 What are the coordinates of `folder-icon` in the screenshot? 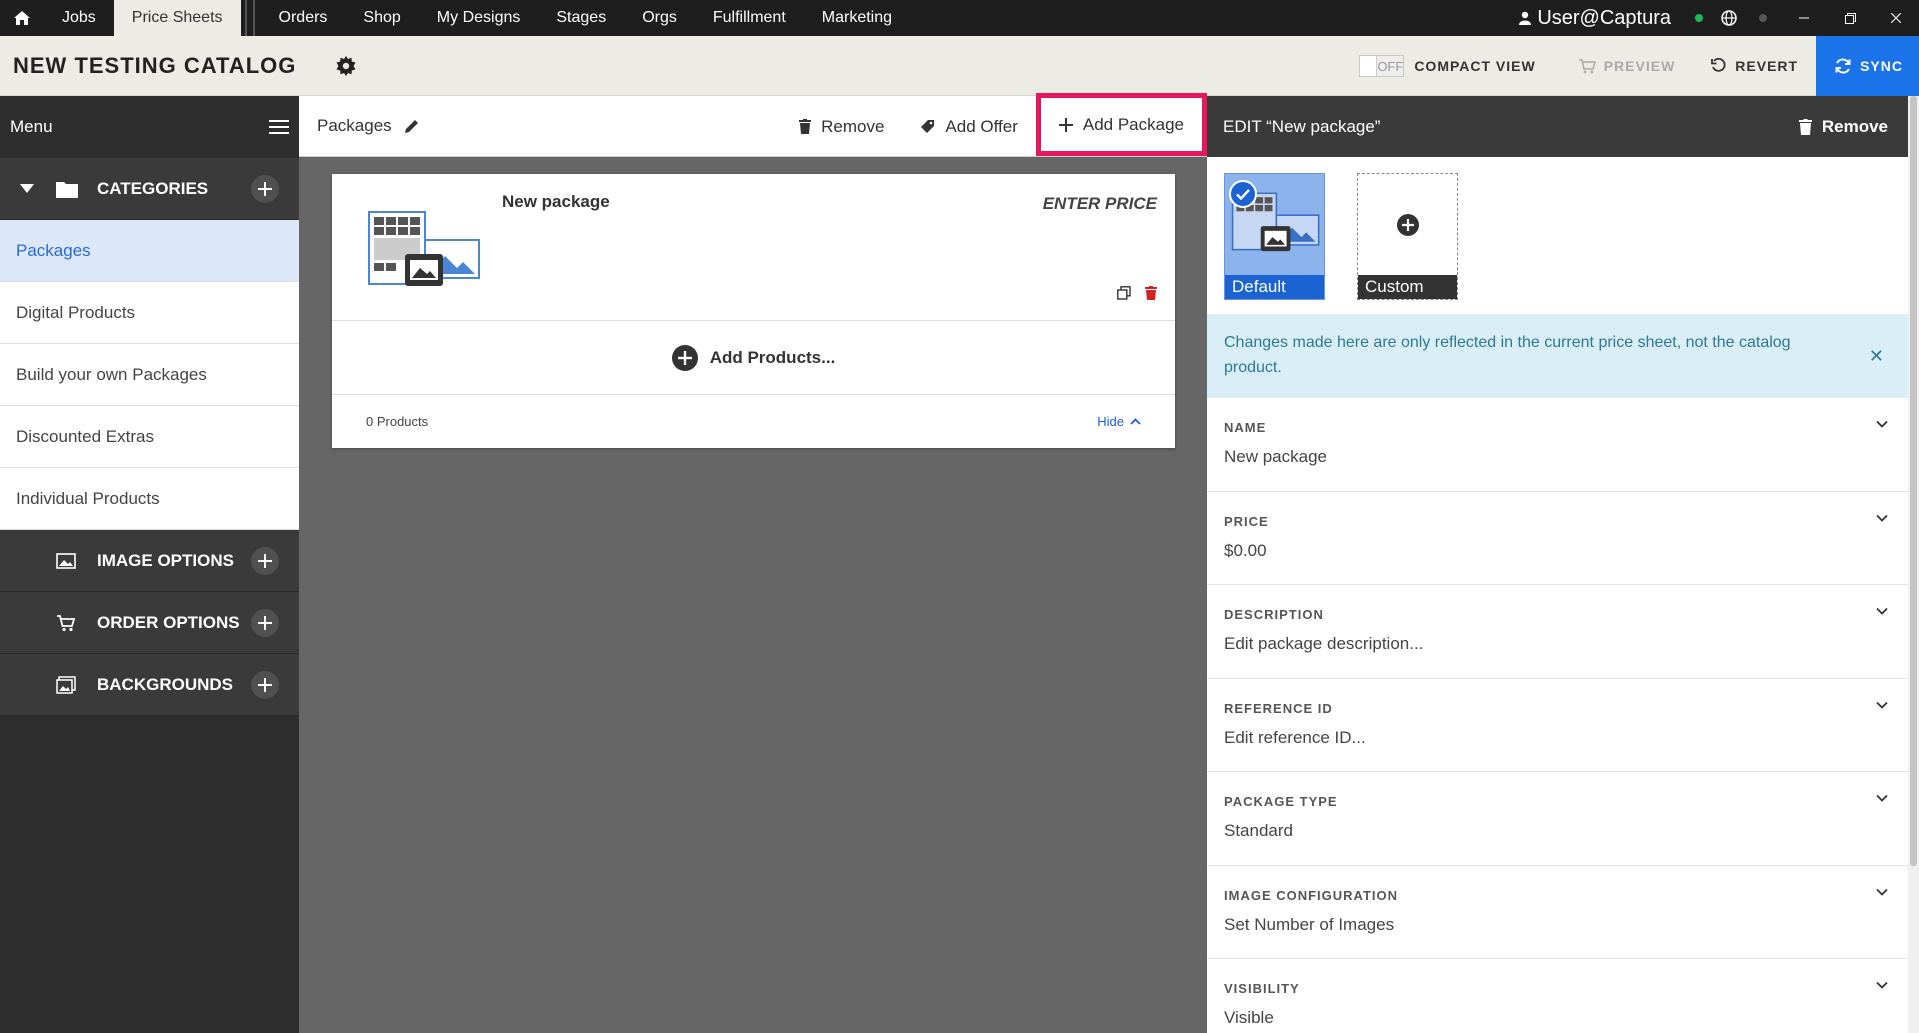 It's located at (67, 189).